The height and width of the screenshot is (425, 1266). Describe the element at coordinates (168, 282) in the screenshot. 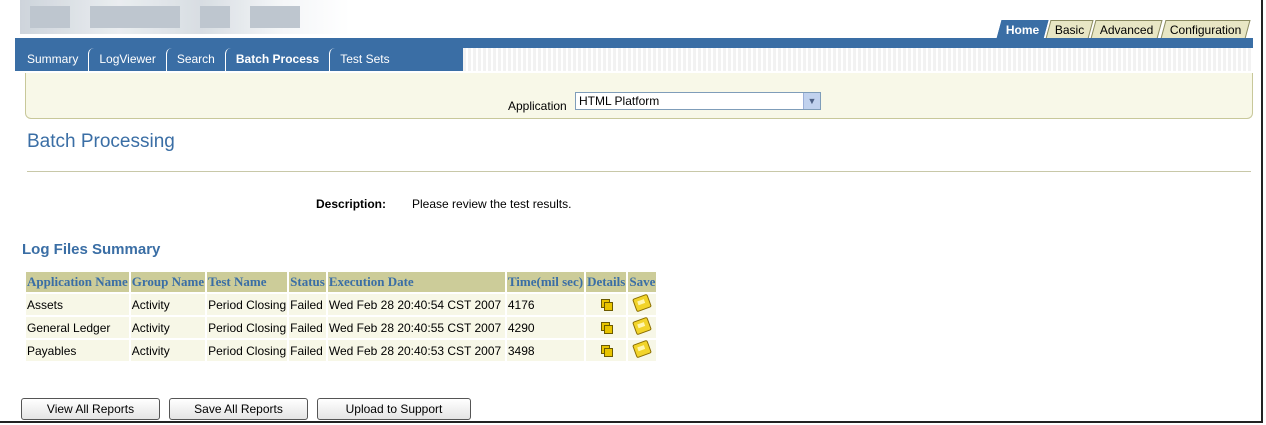

I see `col-group-name: Group Name` at that location.